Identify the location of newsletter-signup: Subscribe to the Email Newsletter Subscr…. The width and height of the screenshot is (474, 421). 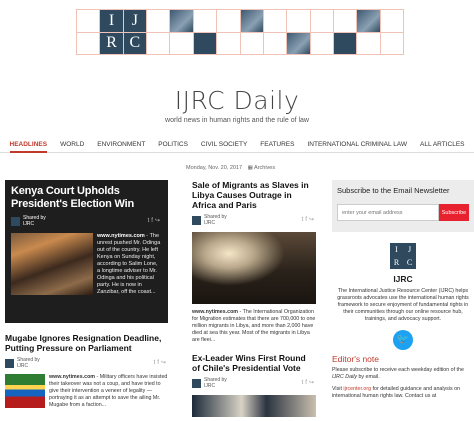
(403, 206).